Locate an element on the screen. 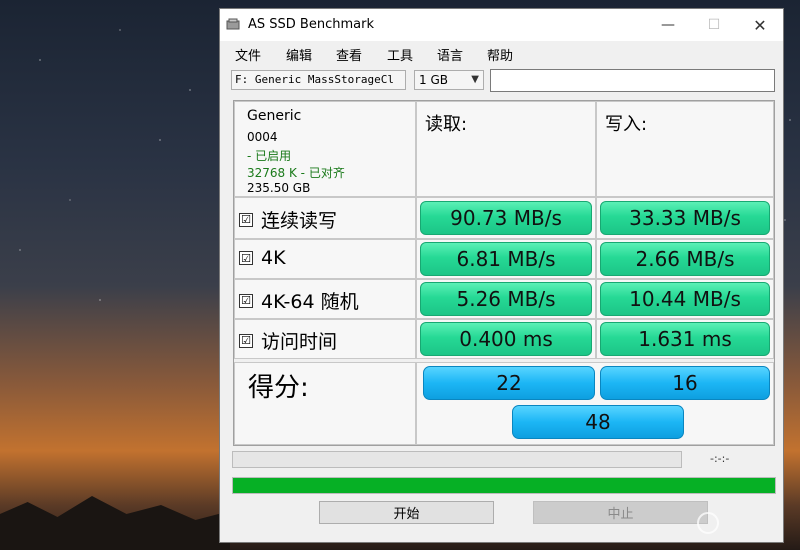 This screenshot has height=550, width=800. row-access-label-cell: ☑ 访问时间 is located at coordinates (325, 339).